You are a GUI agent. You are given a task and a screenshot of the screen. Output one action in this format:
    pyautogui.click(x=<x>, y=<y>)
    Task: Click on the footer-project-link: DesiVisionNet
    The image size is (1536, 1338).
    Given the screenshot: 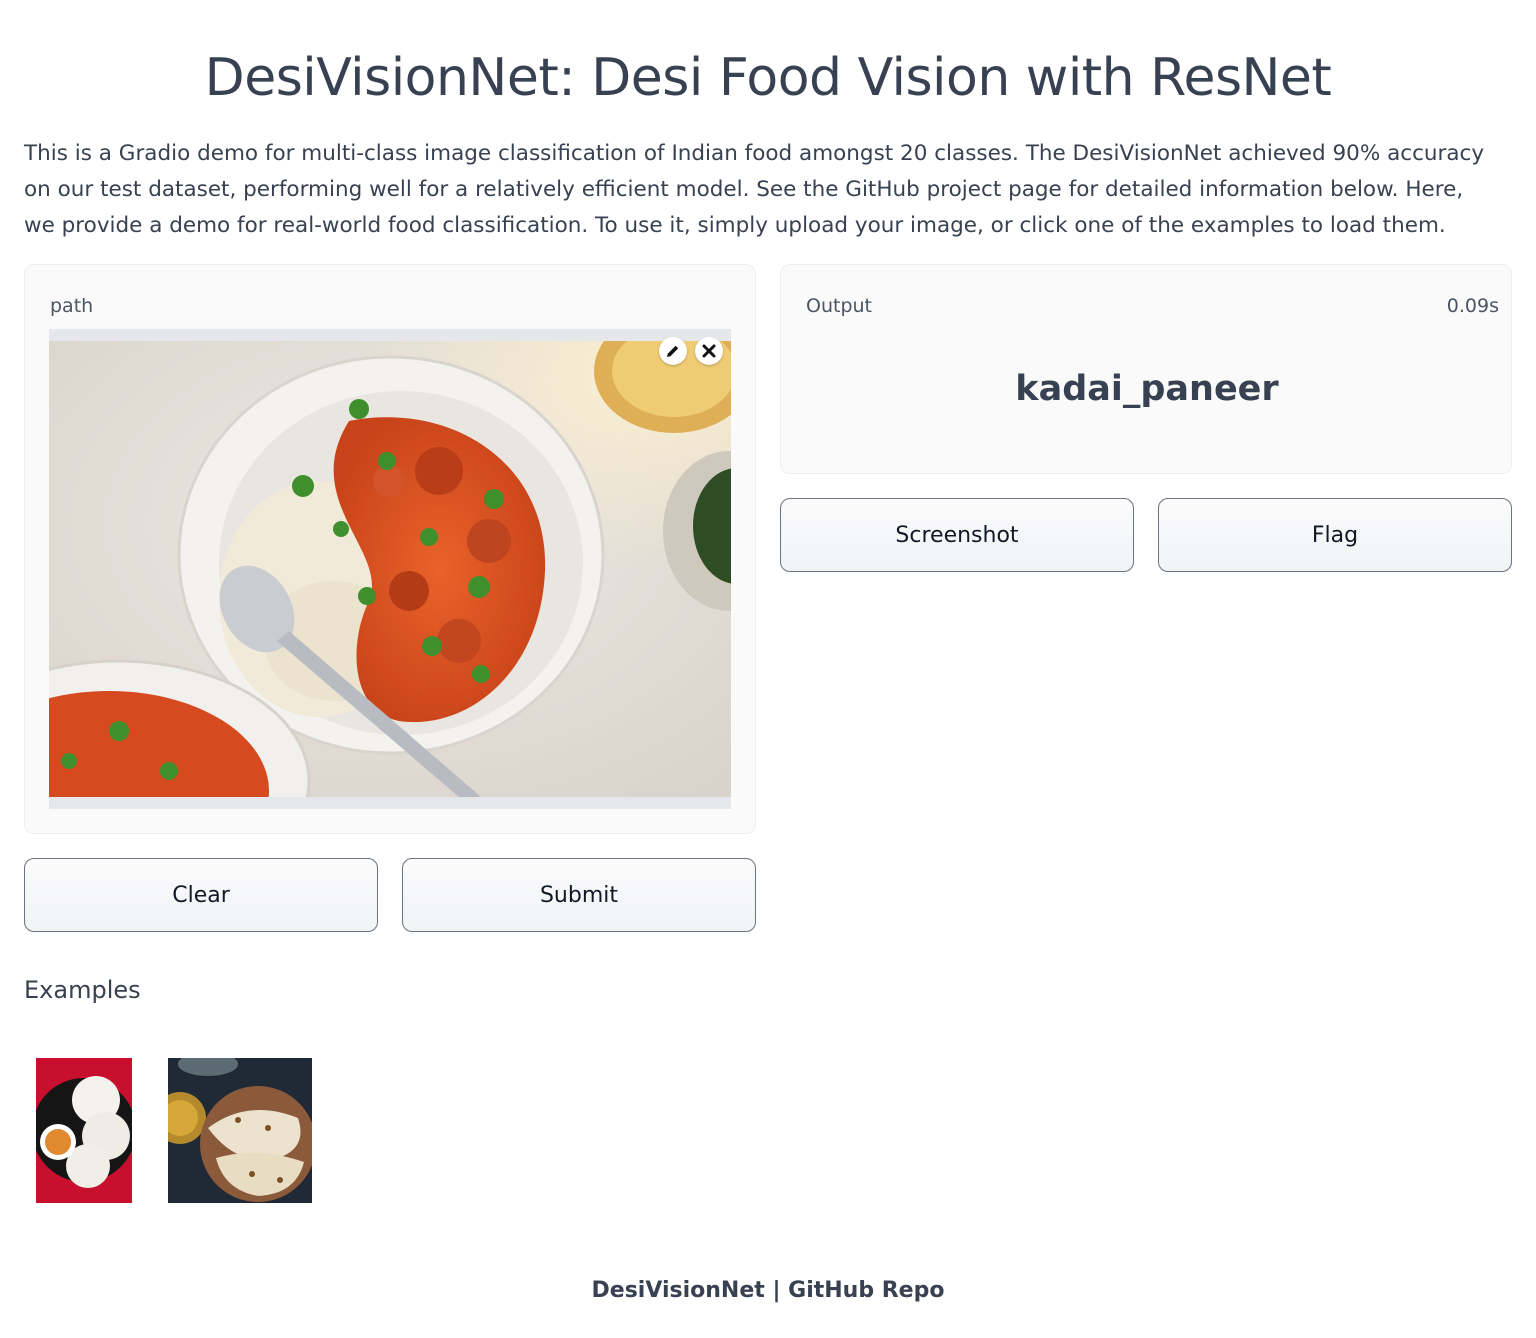 What is the action you would take?
    pyautogui.click(x=678, y=1290)
    